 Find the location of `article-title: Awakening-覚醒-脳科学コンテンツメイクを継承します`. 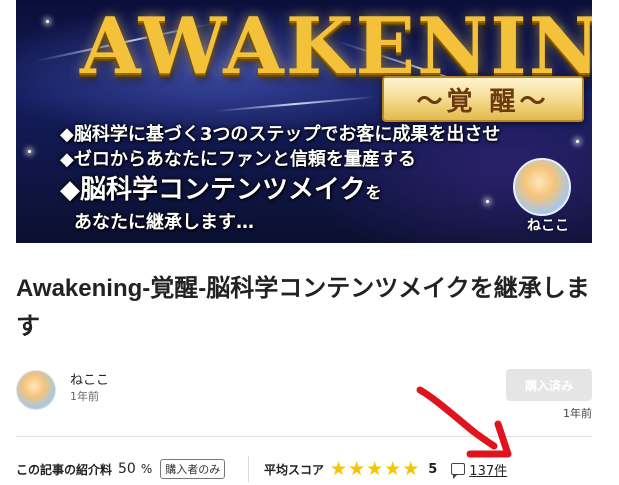

article-title: Awakening-覚醒-脳科学コンテンツメイクを継承します is located at coordinates (303, 307).